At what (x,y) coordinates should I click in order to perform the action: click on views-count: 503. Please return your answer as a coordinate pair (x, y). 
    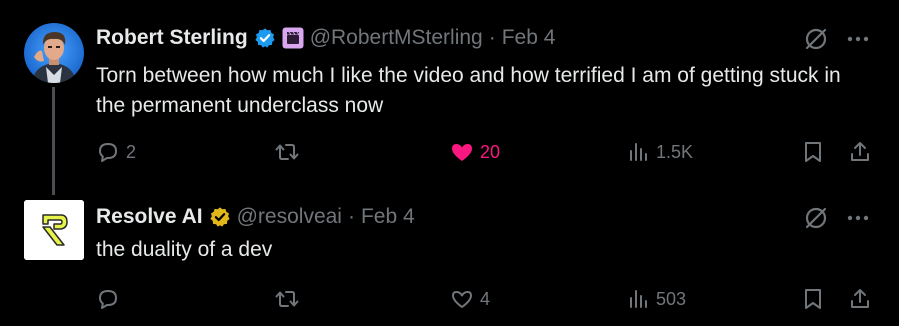
    Looking at the image, I should click on (671, 298).